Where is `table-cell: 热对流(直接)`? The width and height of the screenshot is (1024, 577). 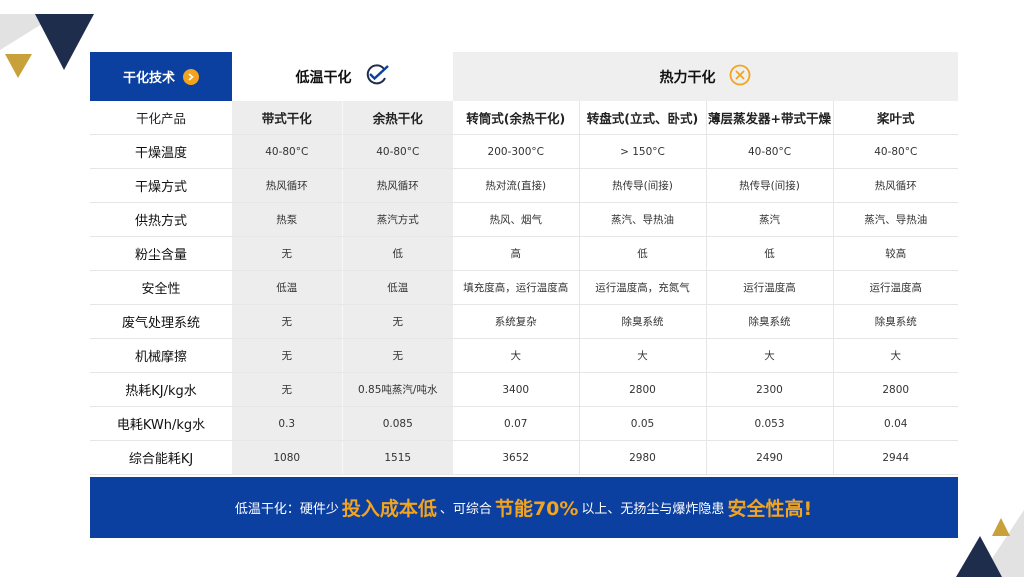 table-cell: 热对流(直接) is located at coordinates (516, 185).